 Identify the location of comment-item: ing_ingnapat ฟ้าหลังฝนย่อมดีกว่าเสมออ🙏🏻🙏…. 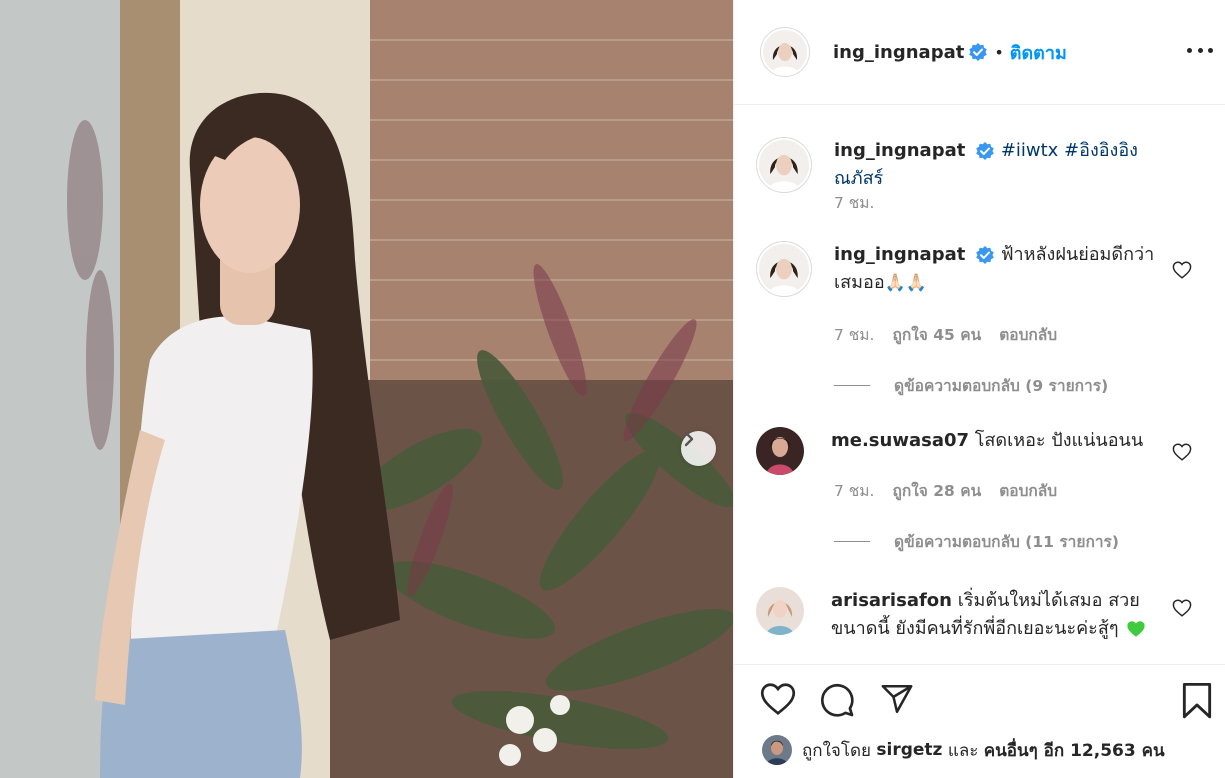
(971, 269).